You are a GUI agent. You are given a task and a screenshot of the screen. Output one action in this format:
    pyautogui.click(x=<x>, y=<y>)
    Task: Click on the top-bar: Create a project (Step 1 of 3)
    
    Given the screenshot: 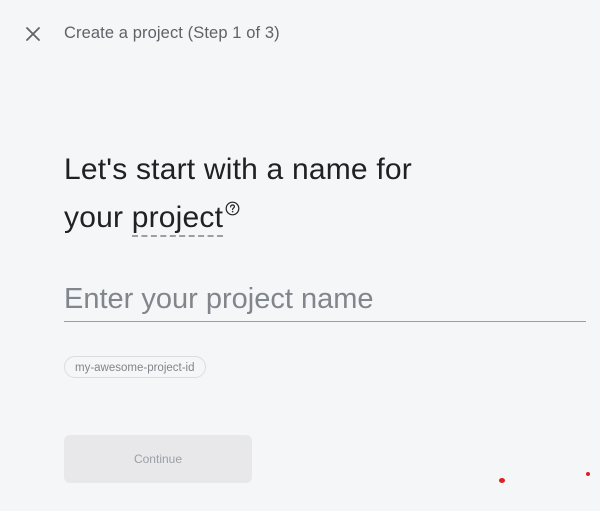 What is the action you would take?
    pyautogui.click(x=300, y=34)
    